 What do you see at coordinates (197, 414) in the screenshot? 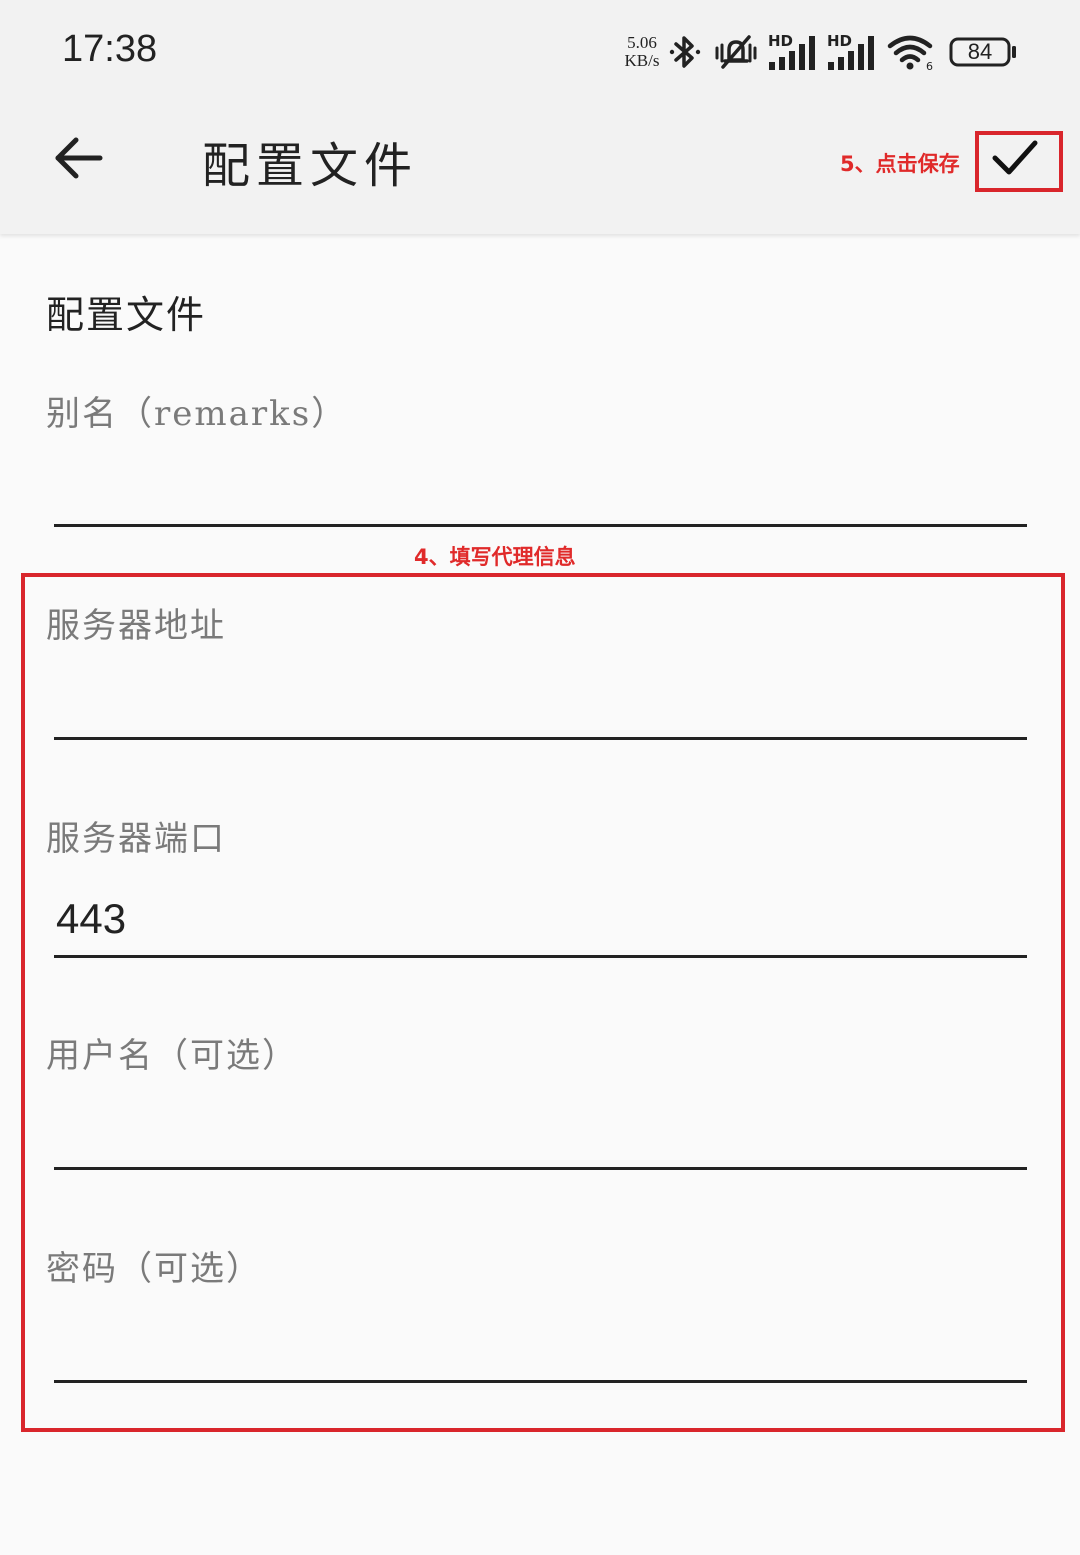
I see `remarks-label: 别名（remarks）` at bounding box center [197, 414].